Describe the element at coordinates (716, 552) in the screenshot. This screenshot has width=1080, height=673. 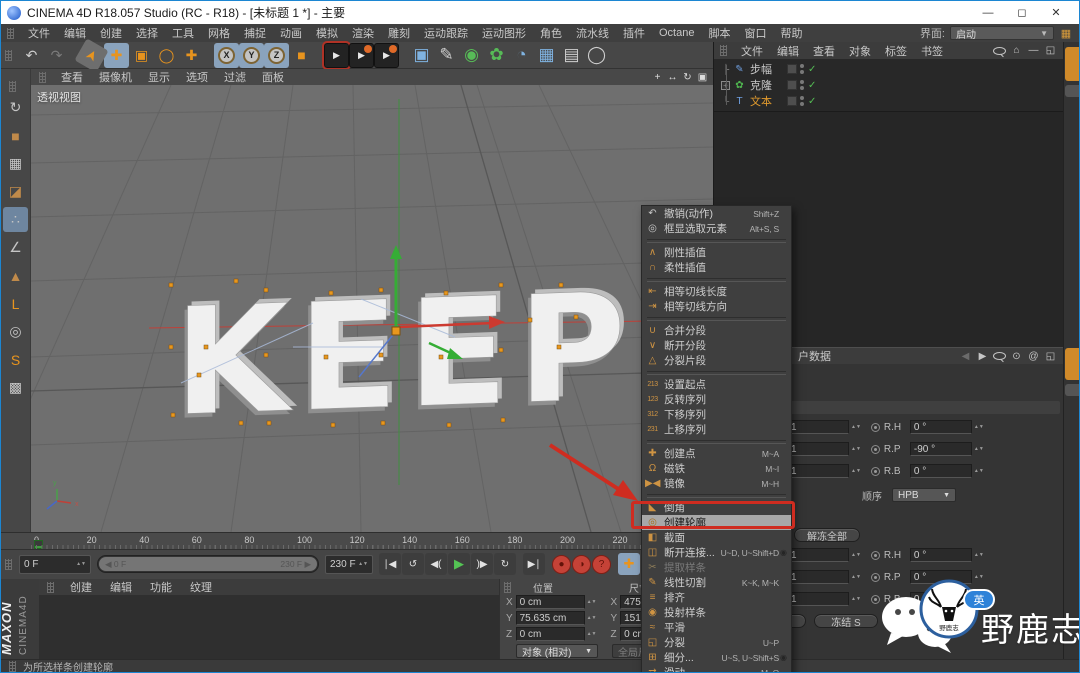
I see `context-menu-item: ◫ 断开连接... U~D, U~Shift+D ◉` at that location.